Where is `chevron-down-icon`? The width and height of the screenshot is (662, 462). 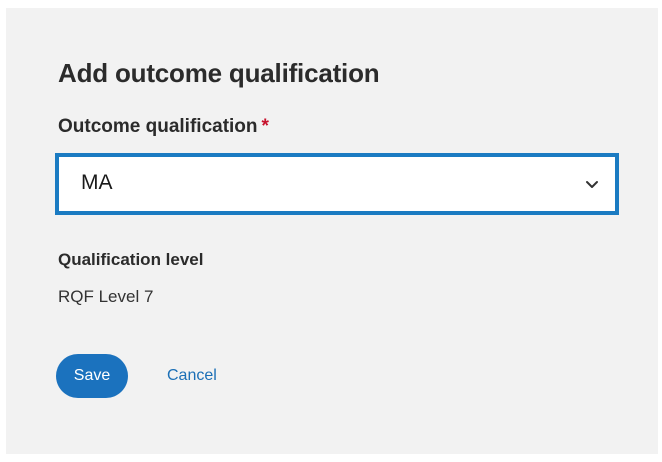 chevron-down-icon is located at coordinates (592, 184).